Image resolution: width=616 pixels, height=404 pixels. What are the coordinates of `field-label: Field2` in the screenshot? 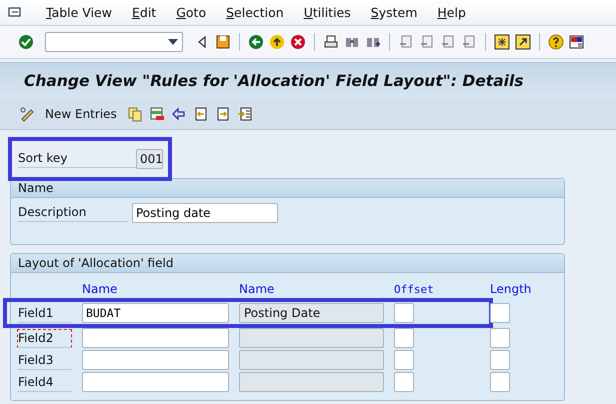 It's located at (44, 338).